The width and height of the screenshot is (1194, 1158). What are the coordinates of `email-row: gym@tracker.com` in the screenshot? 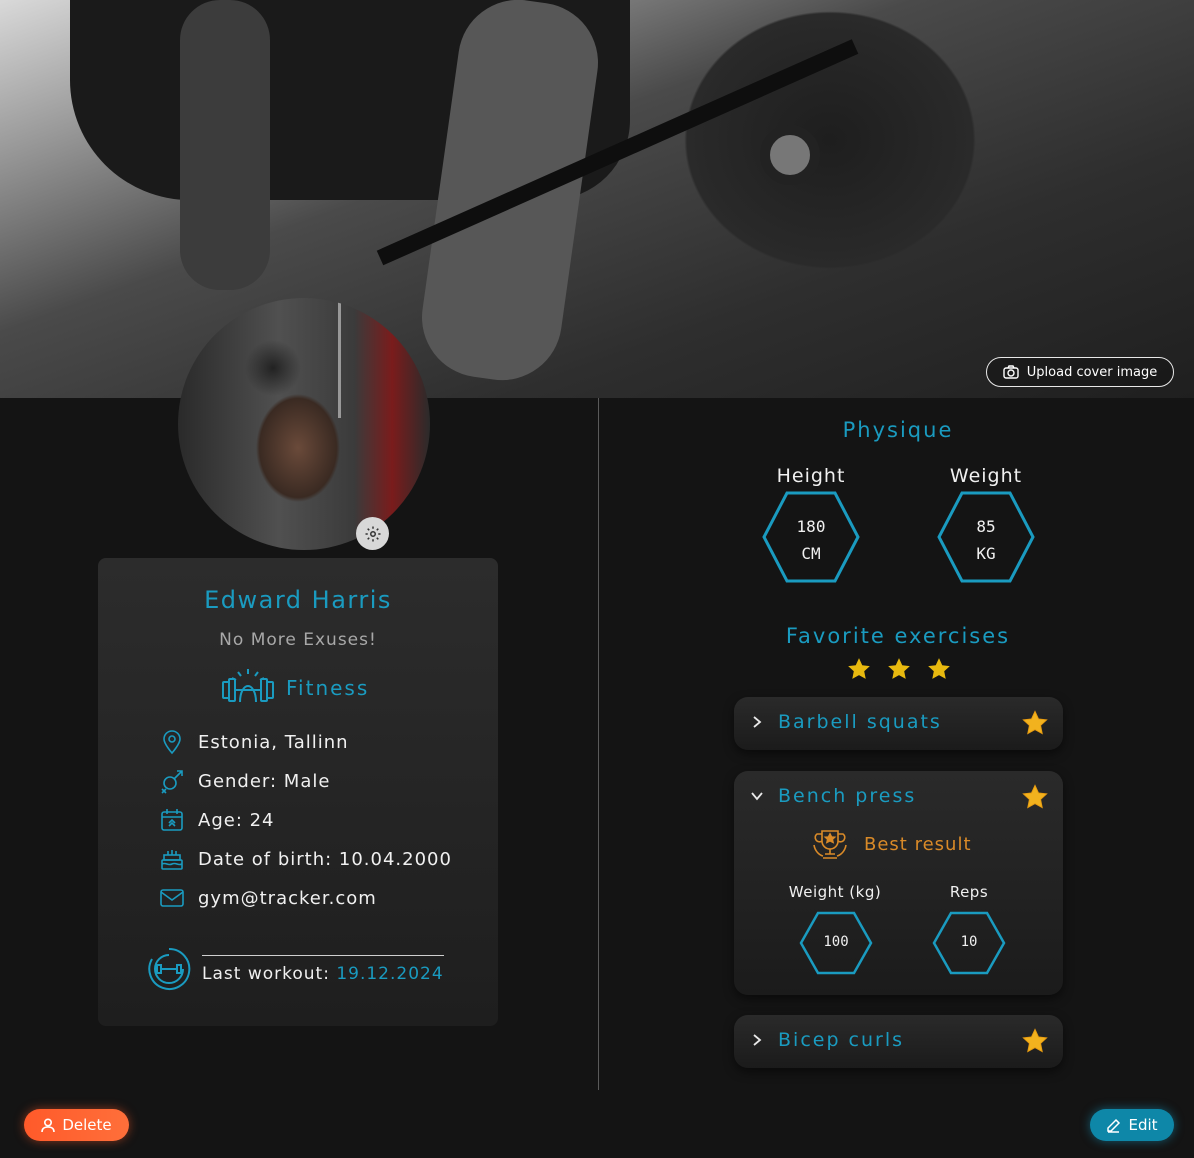 It's located at (267, 898).